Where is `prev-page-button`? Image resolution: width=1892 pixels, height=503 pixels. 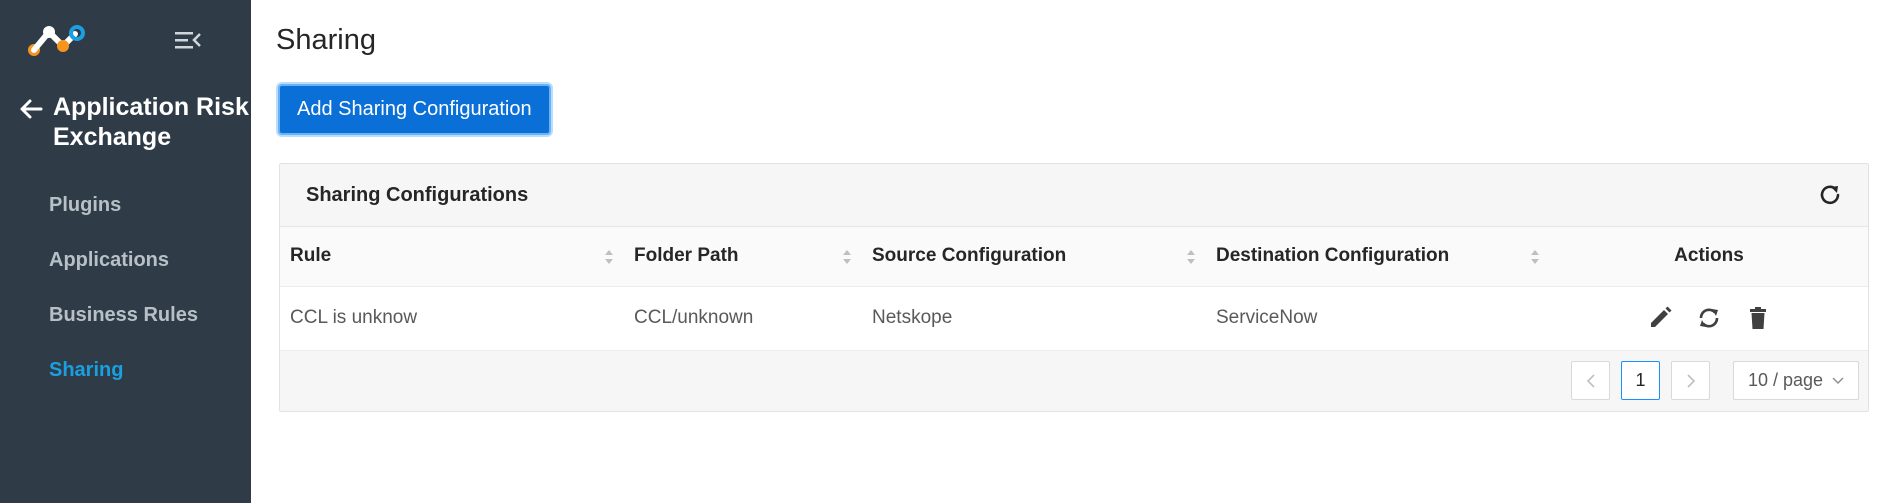
prev-page-button is located at coordinates (1590, 380).